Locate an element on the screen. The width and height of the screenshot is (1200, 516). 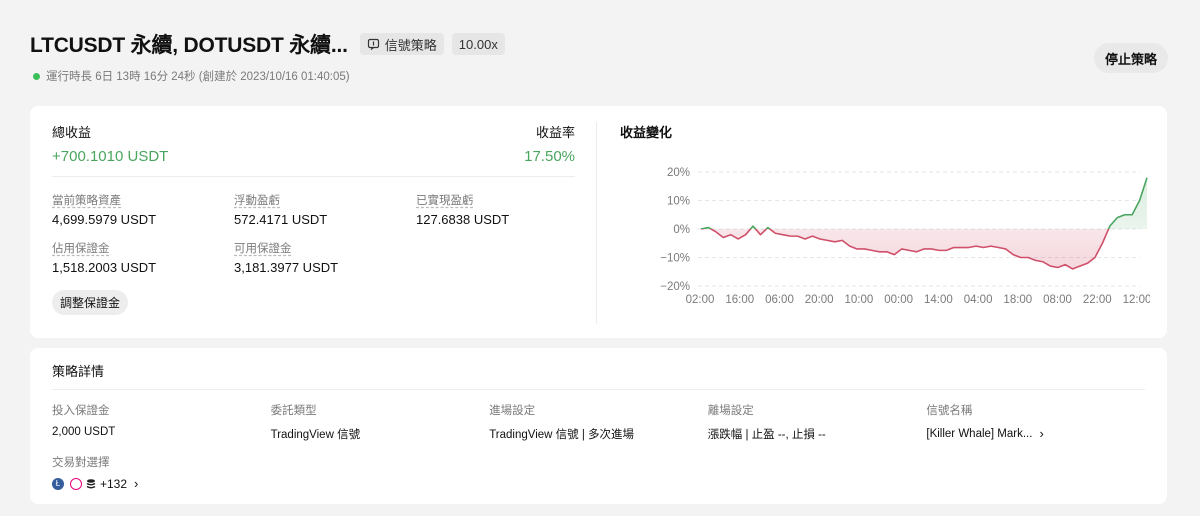
strategy-type-tag: 信號策略 is located at coordinates (401, 44).